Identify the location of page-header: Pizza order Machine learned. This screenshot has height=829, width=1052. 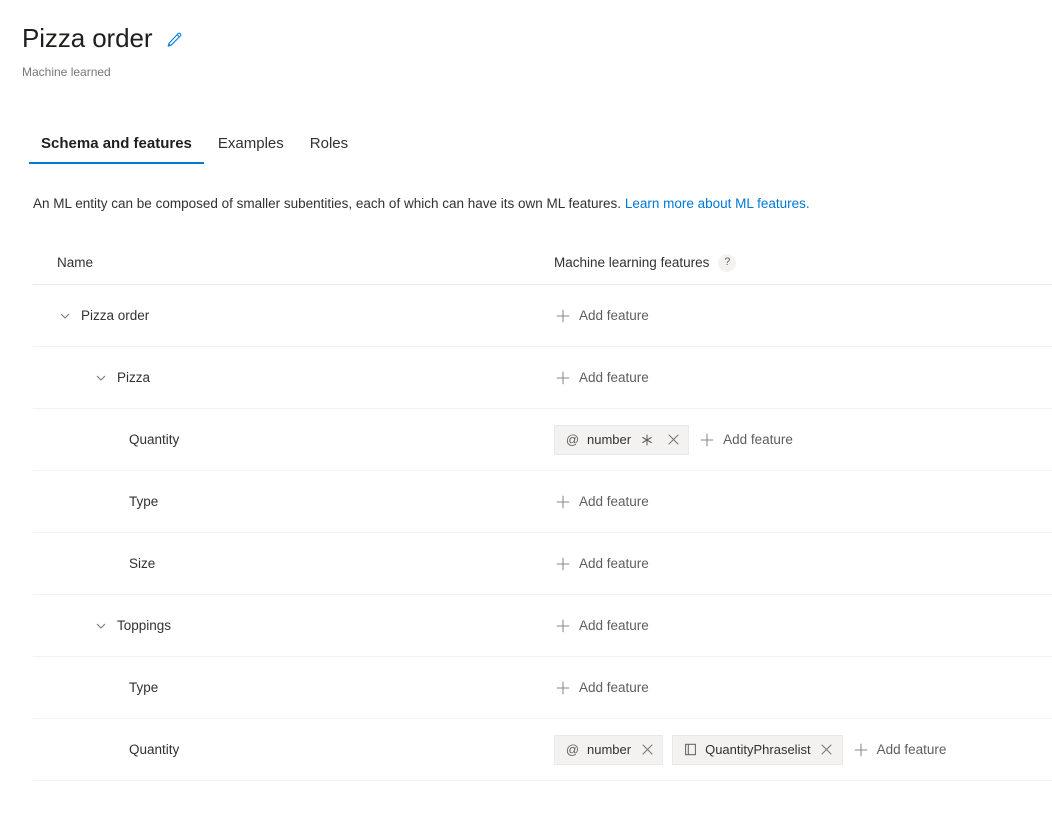
(526, 40).